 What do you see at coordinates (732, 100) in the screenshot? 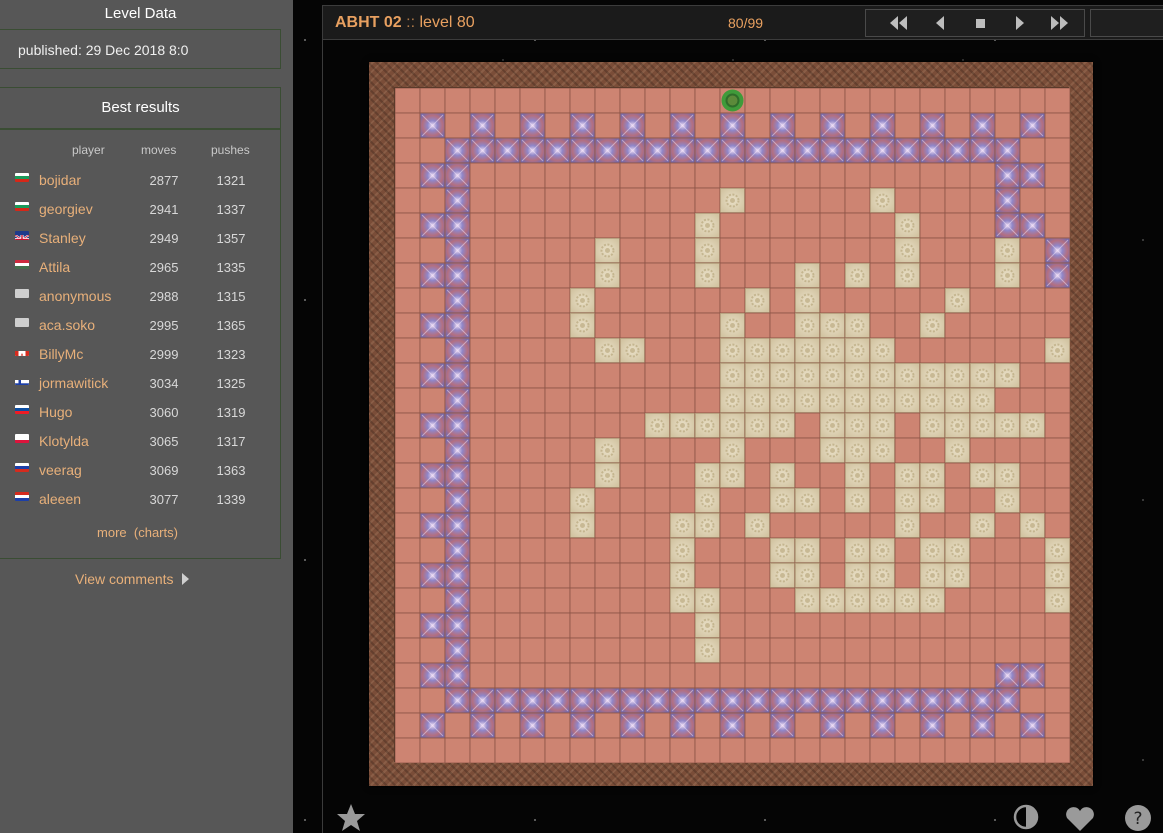
I see `player-icon` at bounding box center [732, 100].